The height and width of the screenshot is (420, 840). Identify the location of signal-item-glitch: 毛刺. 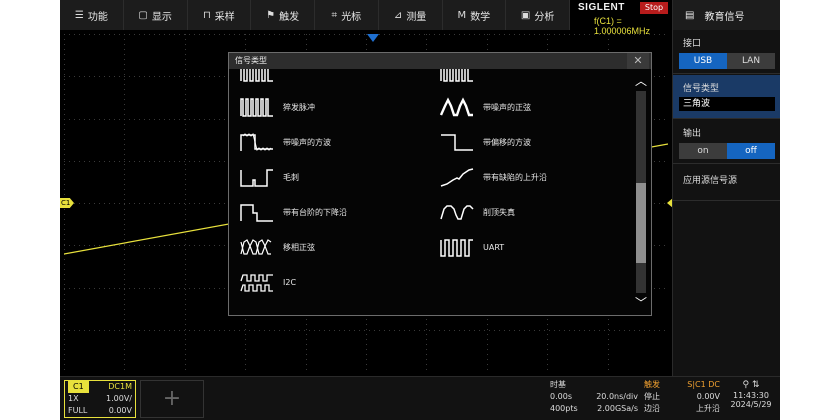
(329, 177).